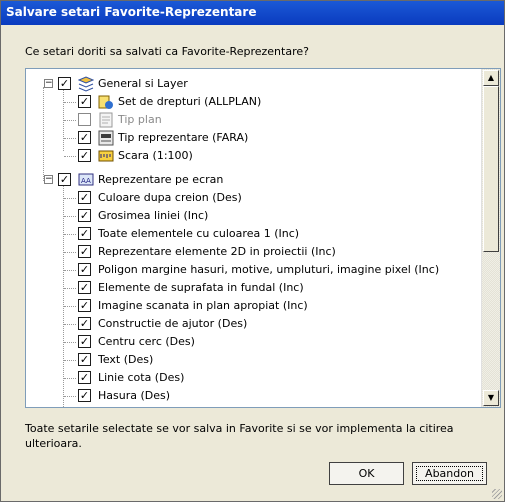 The height and width of the screenshot is (504, 507). I want to click on tree-group-label: Reprezentare pe ecran, so click(161, 179).